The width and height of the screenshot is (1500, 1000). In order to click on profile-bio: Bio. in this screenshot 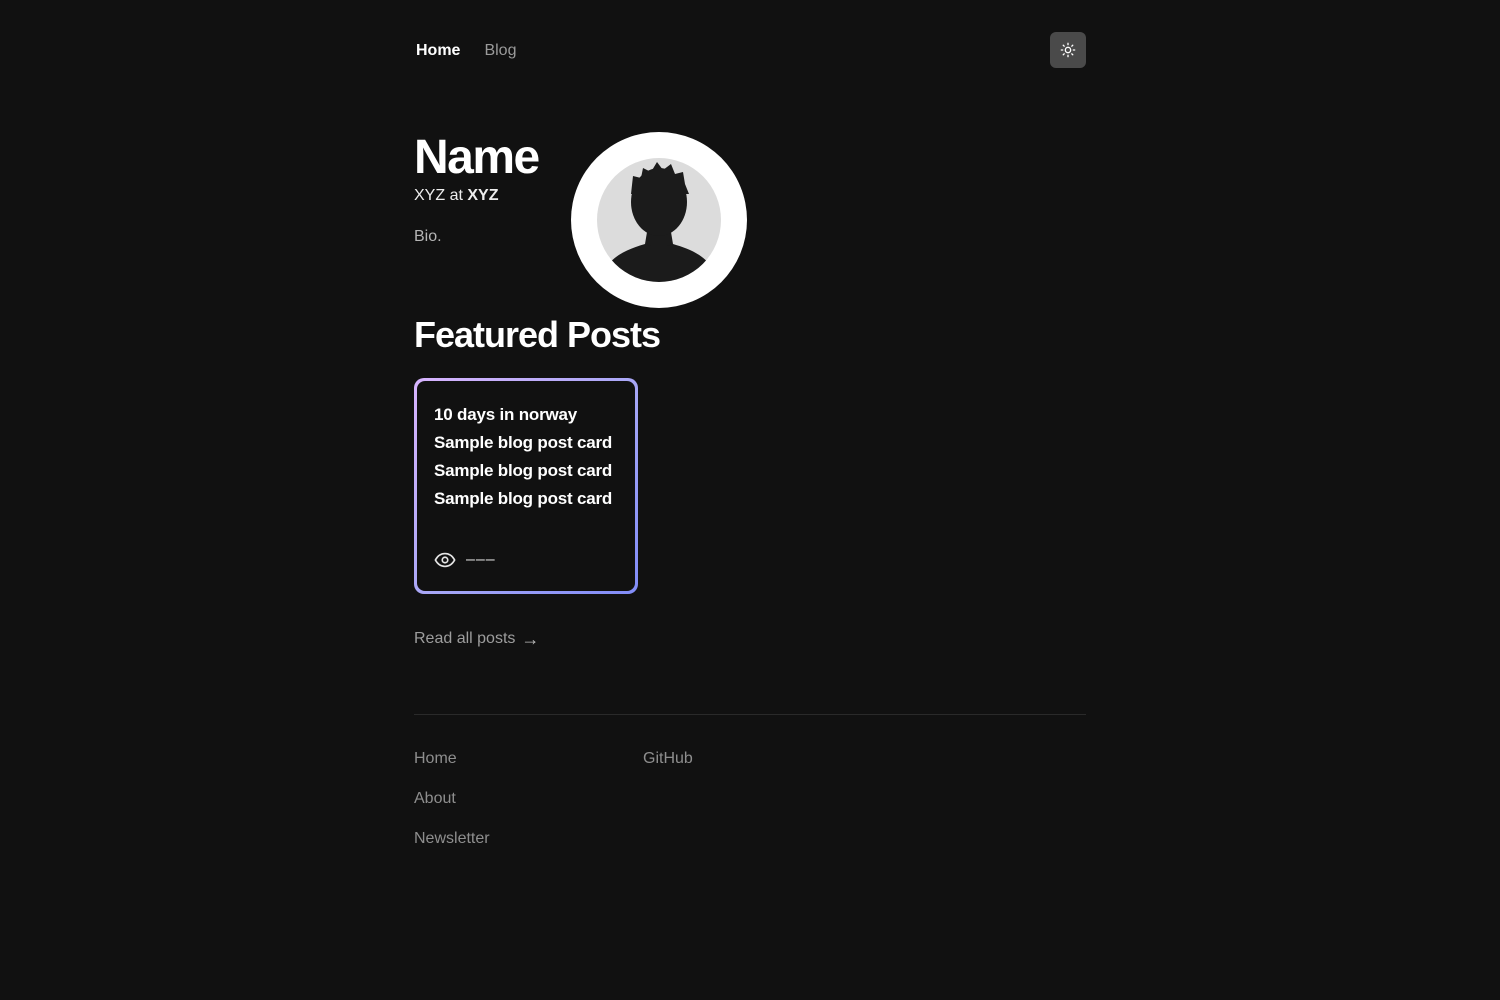, I will do `click(428, 236)`.